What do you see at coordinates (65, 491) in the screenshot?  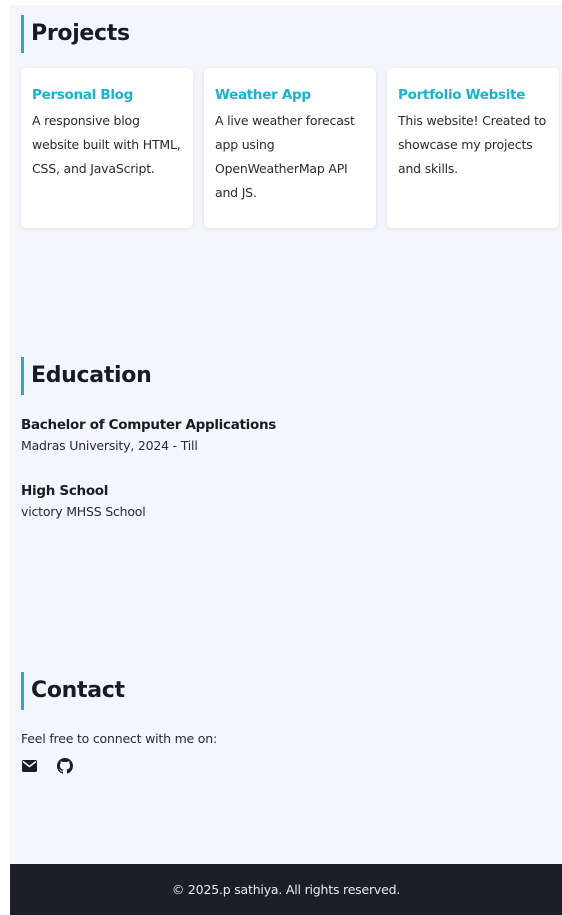 I see `education-degree: High School` at bounding box center [65, 491].